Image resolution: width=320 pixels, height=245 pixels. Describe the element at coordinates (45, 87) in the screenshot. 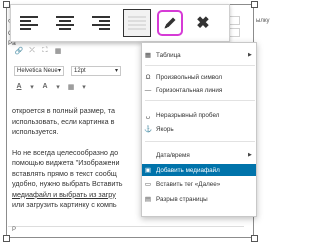

I see `highlight-icon: A` at that location.